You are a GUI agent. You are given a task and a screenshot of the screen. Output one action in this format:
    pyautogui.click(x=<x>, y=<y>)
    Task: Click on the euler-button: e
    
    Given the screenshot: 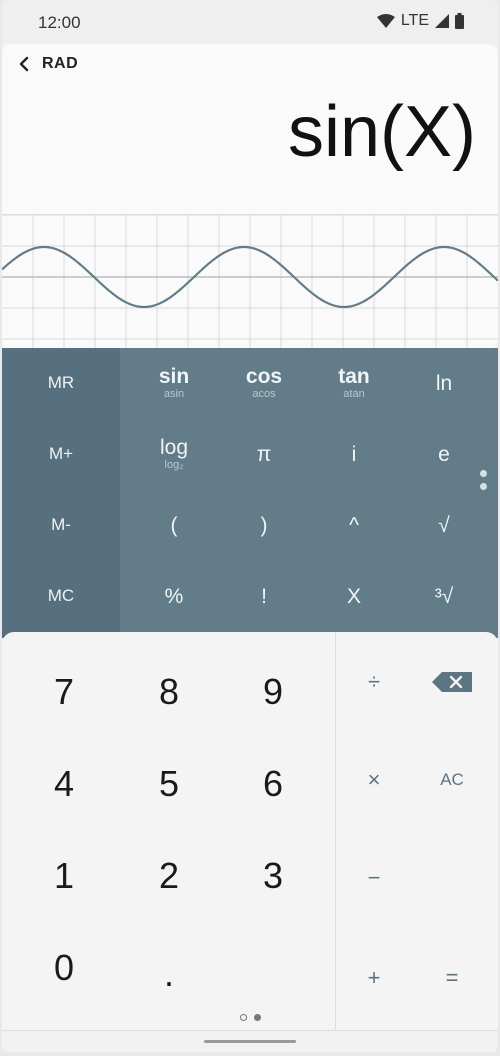 What is the action you would take?
    pyautogui.click(x=444, y=454)
    